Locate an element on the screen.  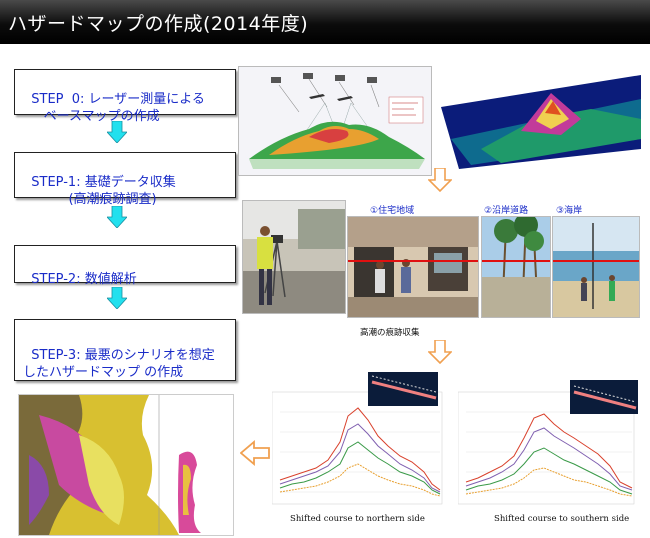
step-1-text: STEP-1: 基礎データ収集 (高潮痕跡調査) is located at coordinates (103, 191).